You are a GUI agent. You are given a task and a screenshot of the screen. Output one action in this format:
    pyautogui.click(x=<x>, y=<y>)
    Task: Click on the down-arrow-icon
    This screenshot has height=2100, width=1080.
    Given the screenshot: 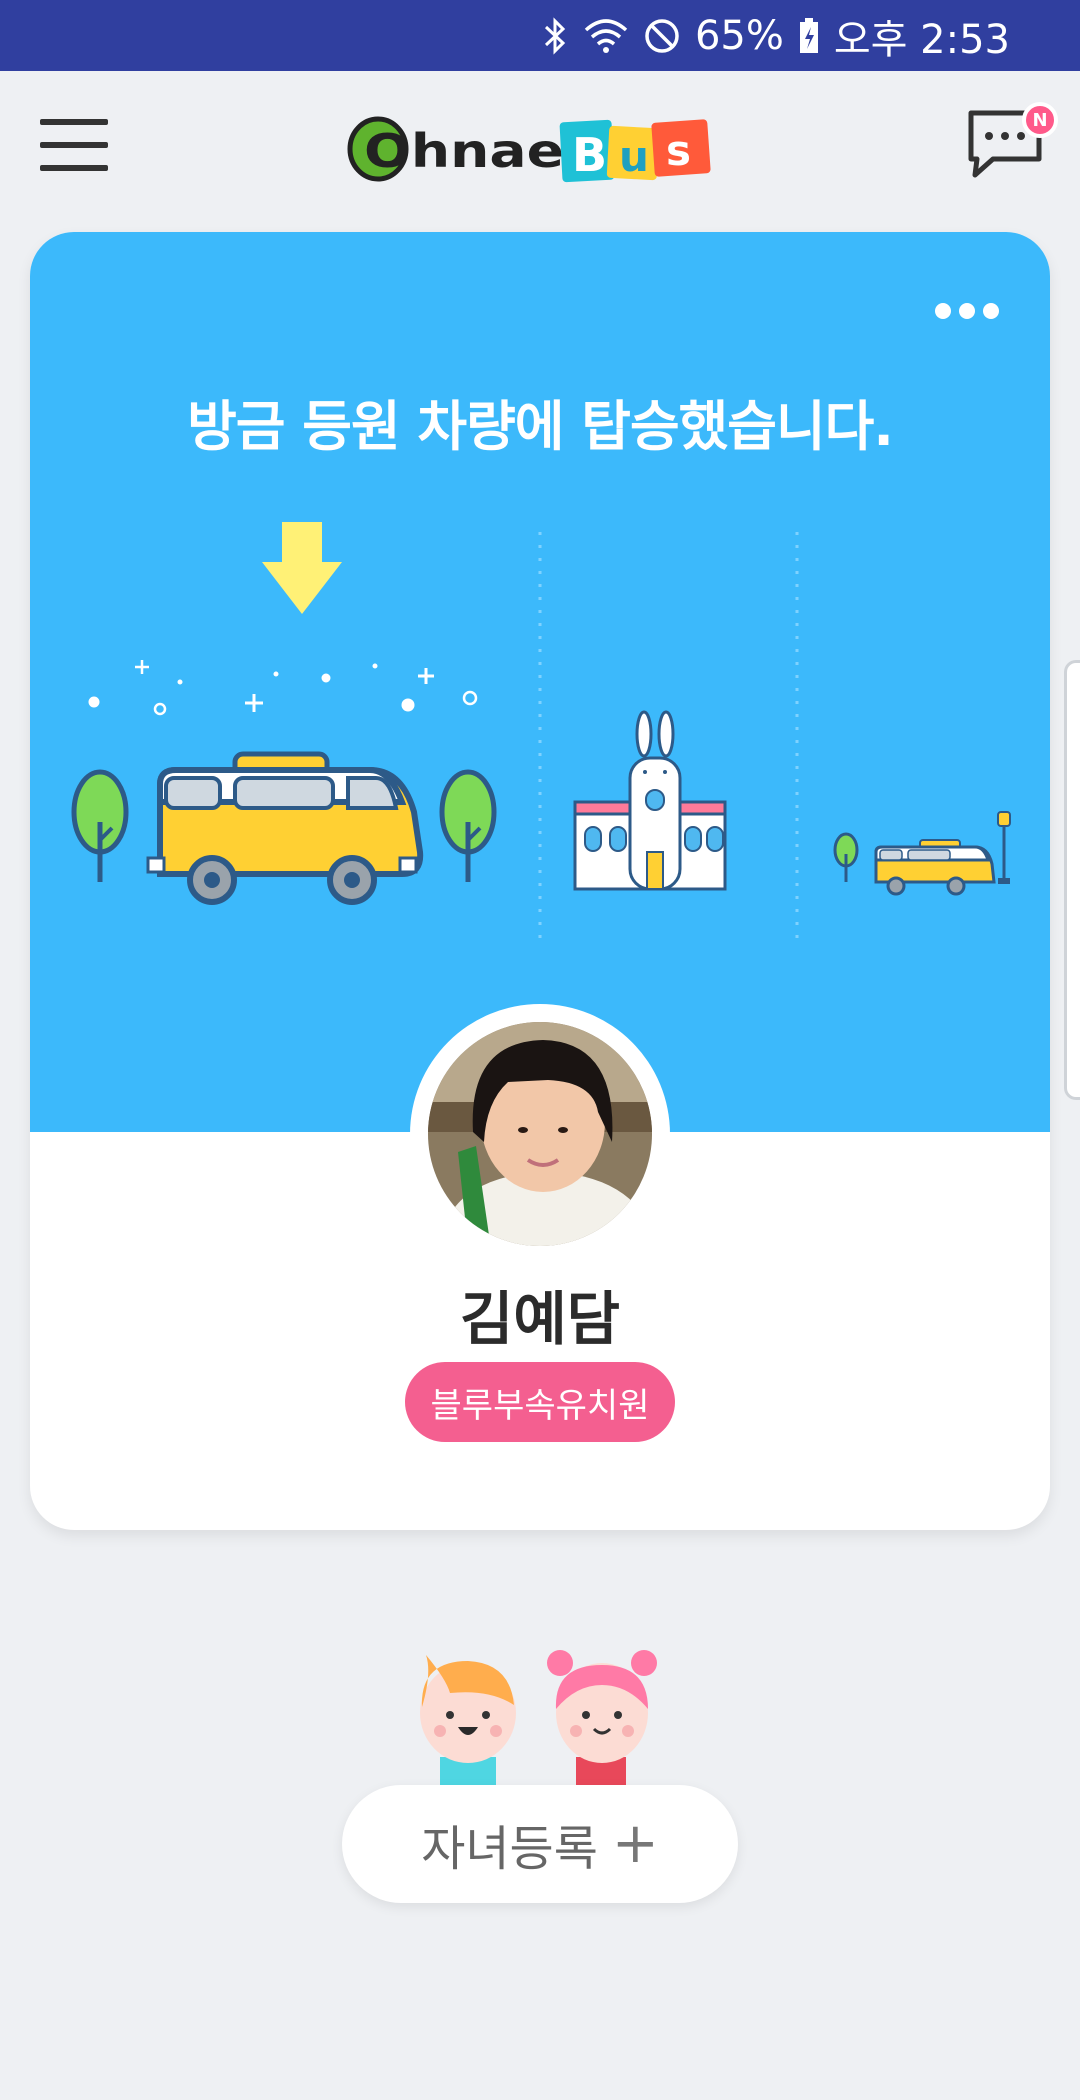 What is the action you would take?
    pyautogui.click(x=302, y=568)
    